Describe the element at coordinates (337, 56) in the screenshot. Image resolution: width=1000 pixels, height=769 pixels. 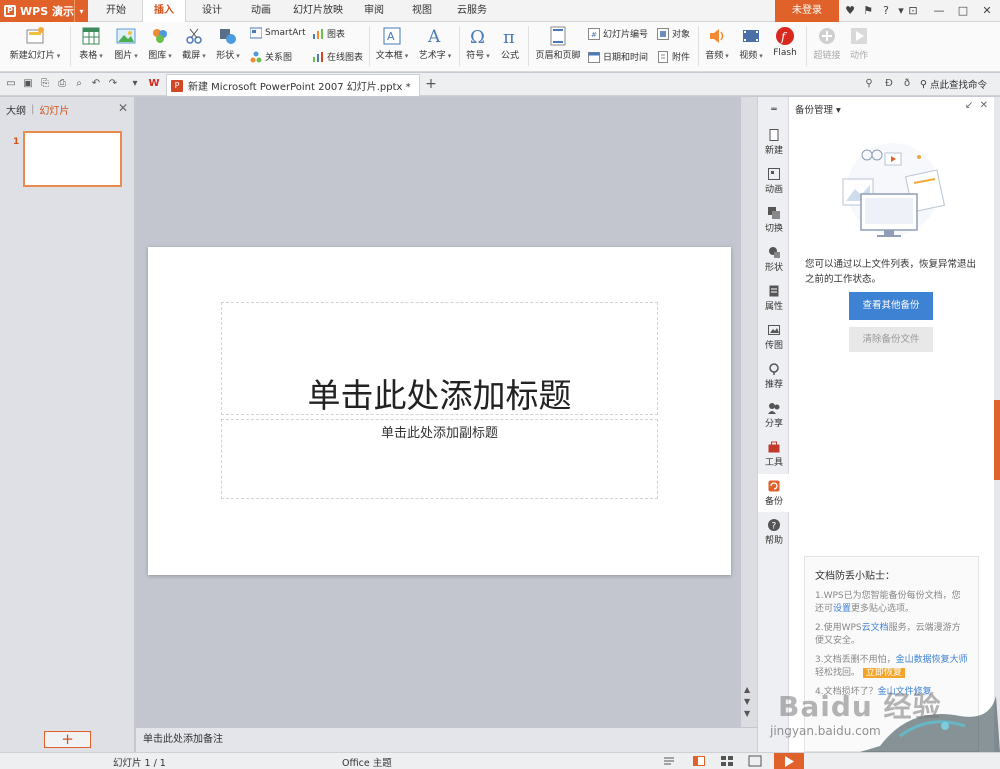
I see `online-chart-button: 在线图表` at that location.